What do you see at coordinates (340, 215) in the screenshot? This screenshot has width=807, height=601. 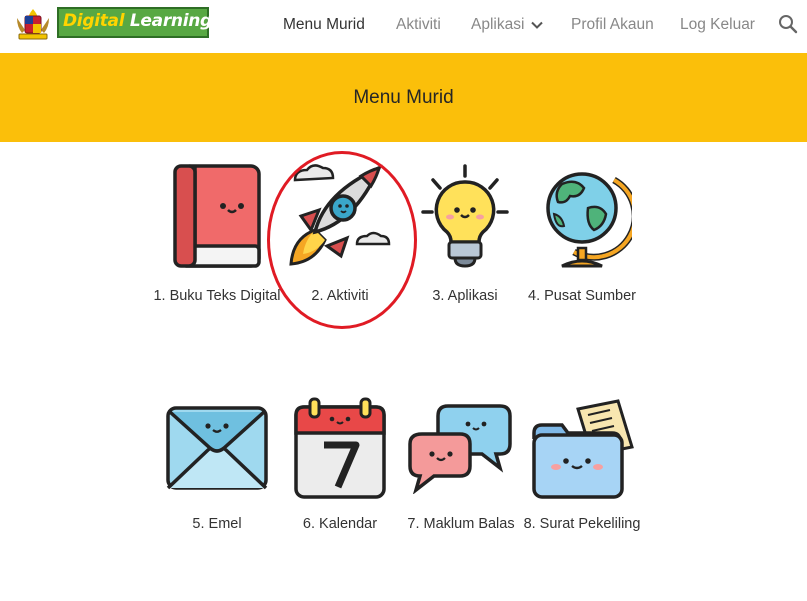 I see `rocket-icon` at bounding box center [340, 215].